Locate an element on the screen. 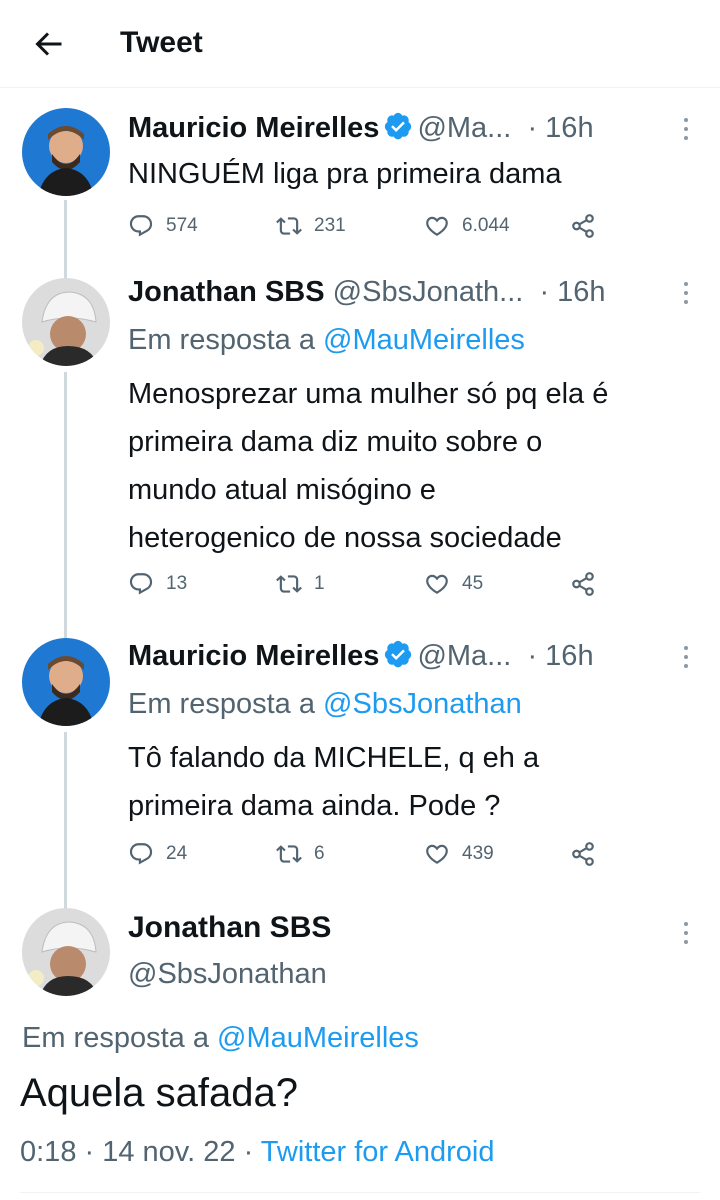 The image size is (720, 1200). reply-button: 574 is located at coordinates (163, 226).